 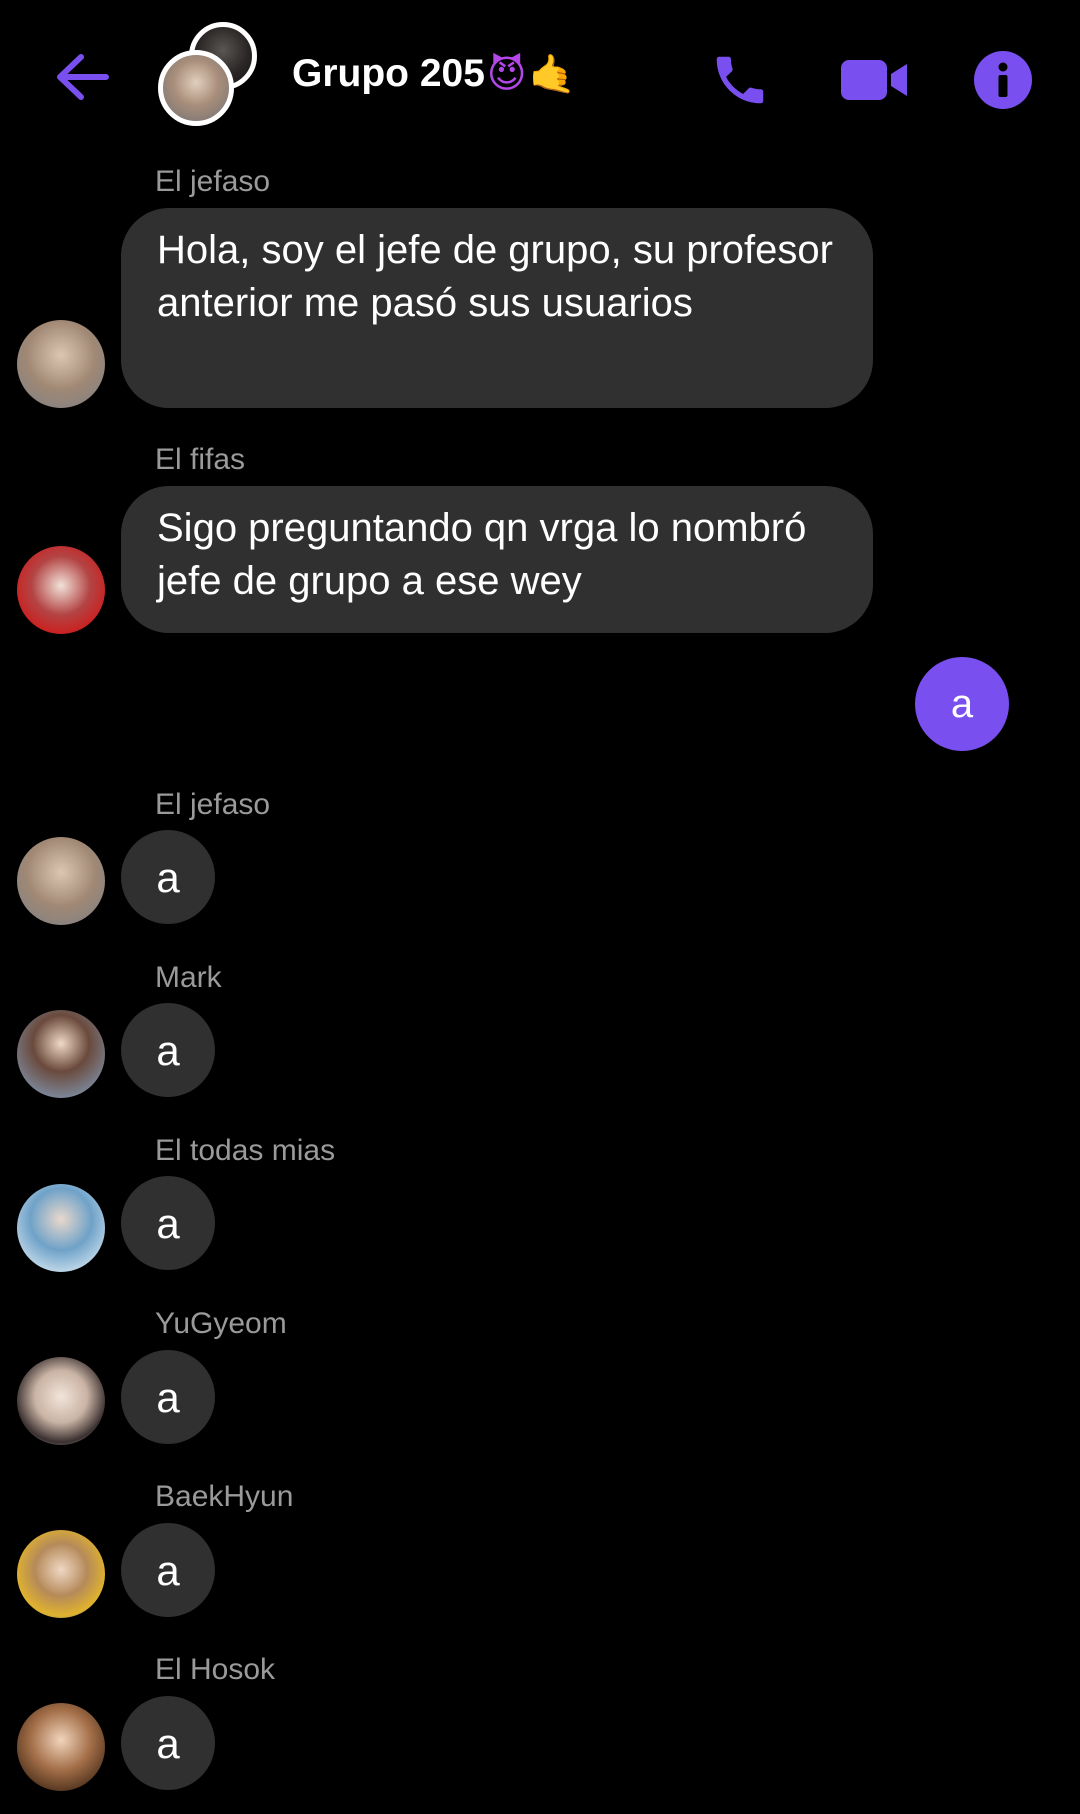 I want to click on group-title-text: Grupo 205, so click(x=388, y=73).